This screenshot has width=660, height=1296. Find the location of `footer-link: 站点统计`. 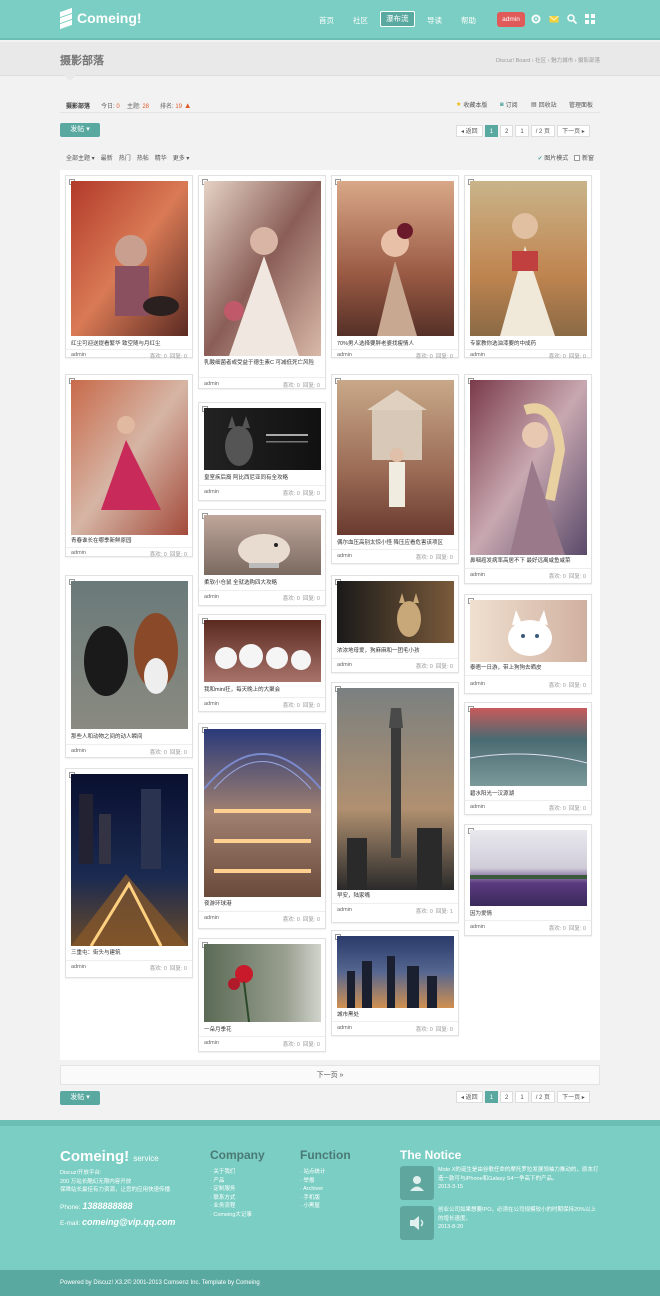

footer-link: 站点统计 is located at coordinates (312, 1172).